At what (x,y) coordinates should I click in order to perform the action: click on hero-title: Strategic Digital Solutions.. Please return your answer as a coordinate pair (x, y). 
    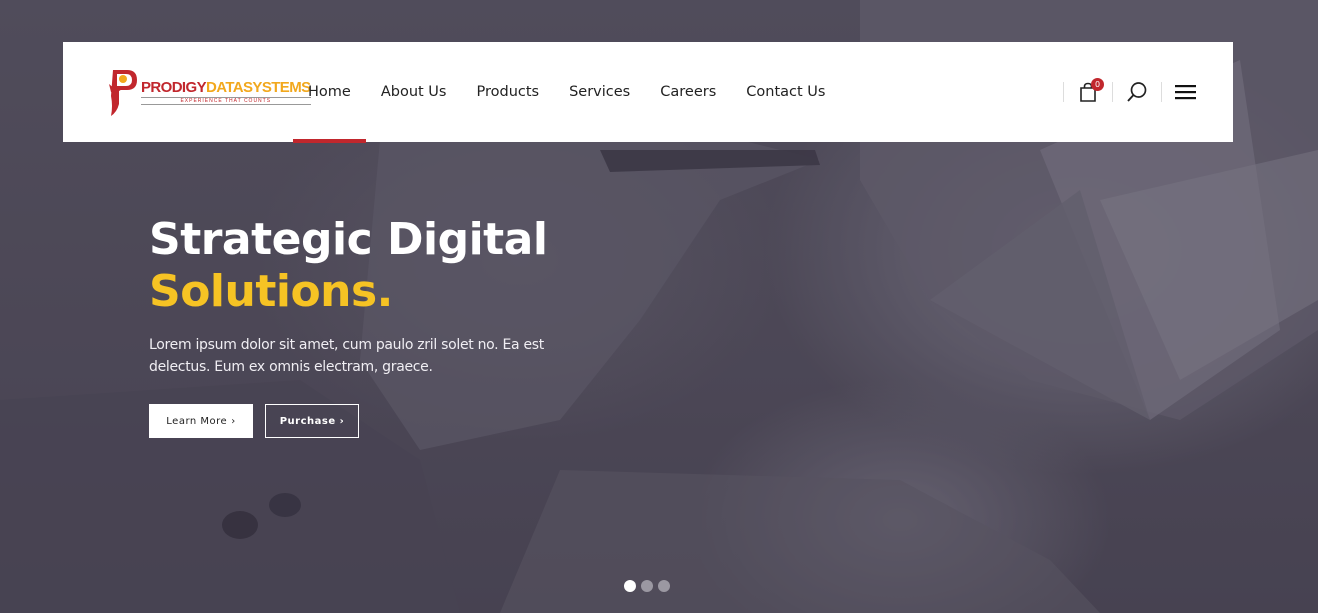
    Looking at the image, I should click on (348, 266).